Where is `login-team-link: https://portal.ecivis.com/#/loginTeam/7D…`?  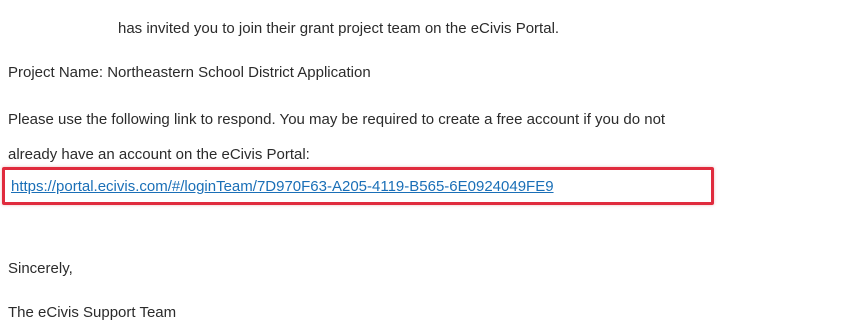
login-team-link: https://portal.ecivis.com/#/loginTeam/7D… is located at coordinates (282, 187).